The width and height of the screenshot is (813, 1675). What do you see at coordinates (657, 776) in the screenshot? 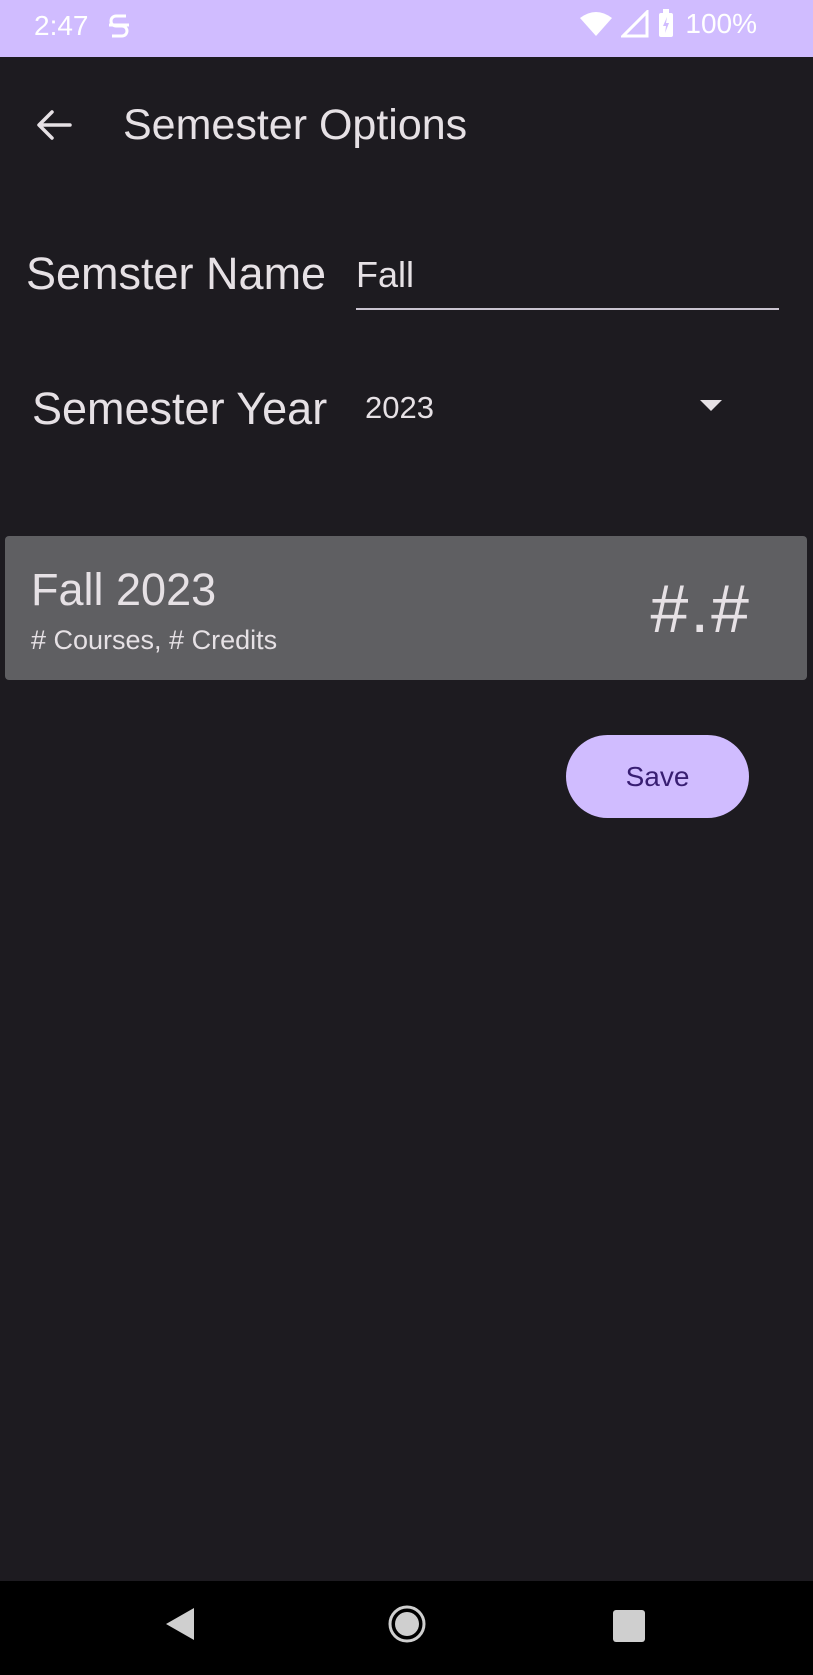
I see `save-button: Save` at bounding box center [657, 776].